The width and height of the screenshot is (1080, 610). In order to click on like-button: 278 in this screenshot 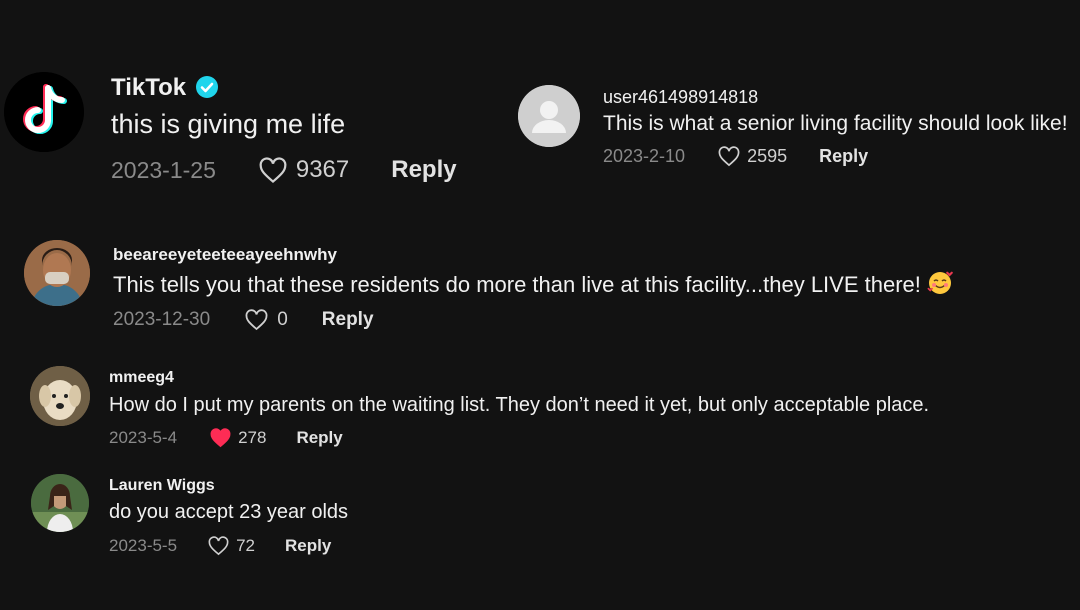, I will do `click(237, 438)`.